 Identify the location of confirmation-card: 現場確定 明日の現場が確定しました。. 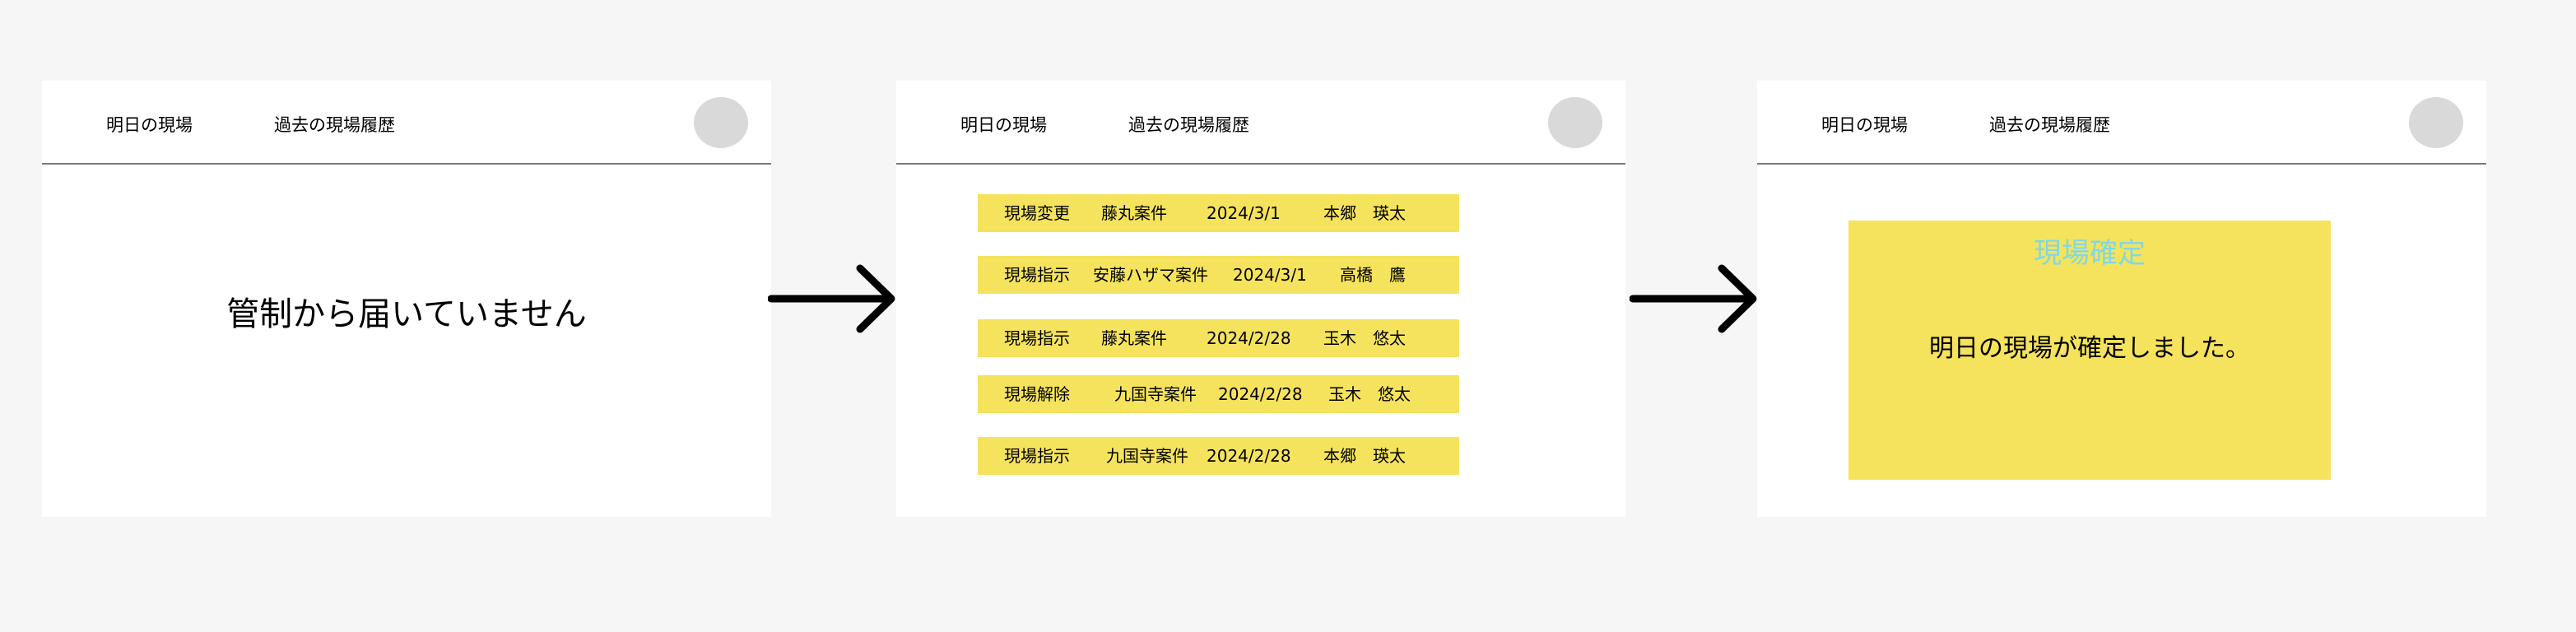
(2089, 350).